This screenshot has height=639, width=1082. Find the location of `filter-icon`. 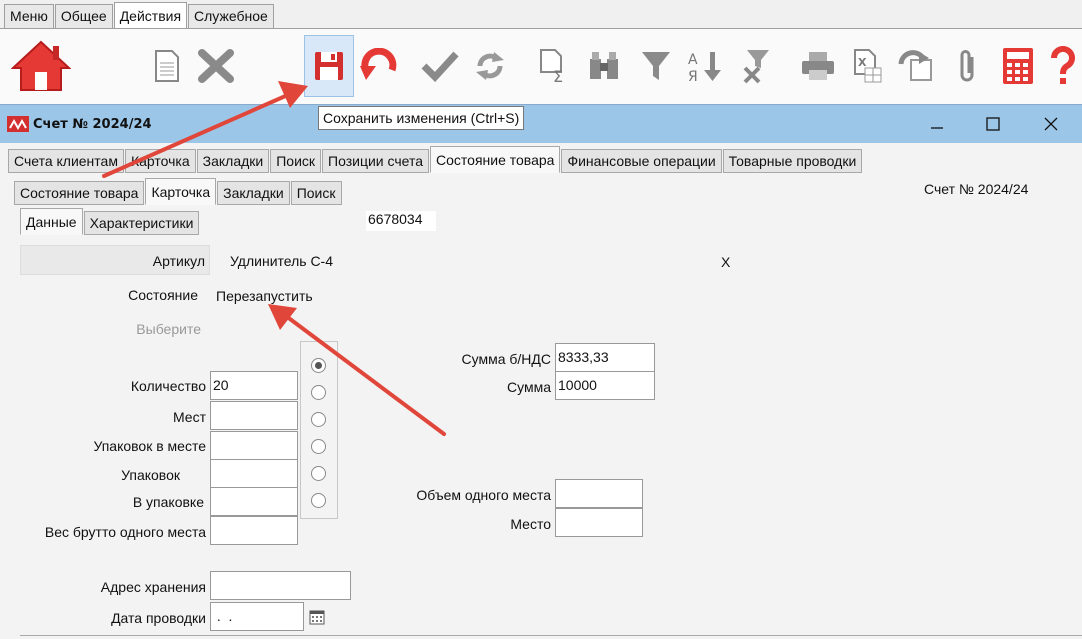

filter-icon is located at coordinates (656, 66).